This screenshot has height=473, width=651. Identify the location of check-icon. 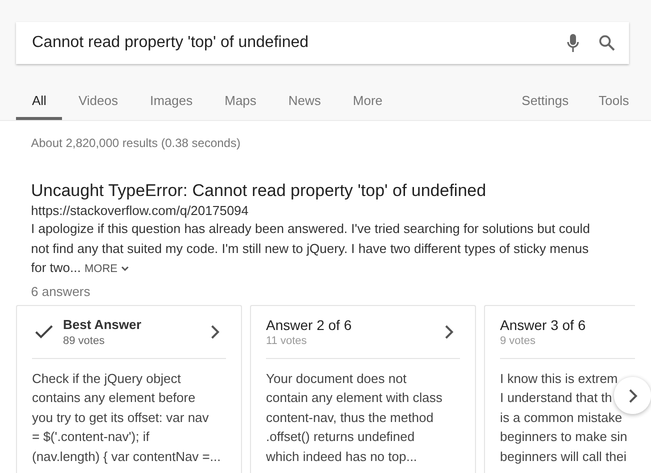
(44, 331).